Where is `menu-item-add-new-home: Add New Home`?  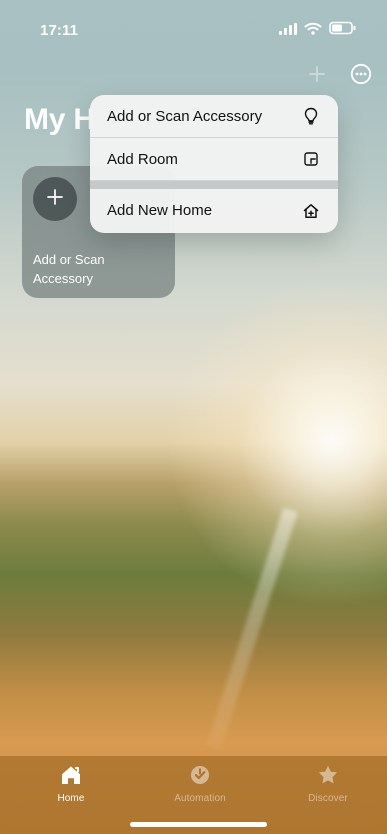 menu-item-add-new-home: Add New Home is located at coordinates (214, 210).